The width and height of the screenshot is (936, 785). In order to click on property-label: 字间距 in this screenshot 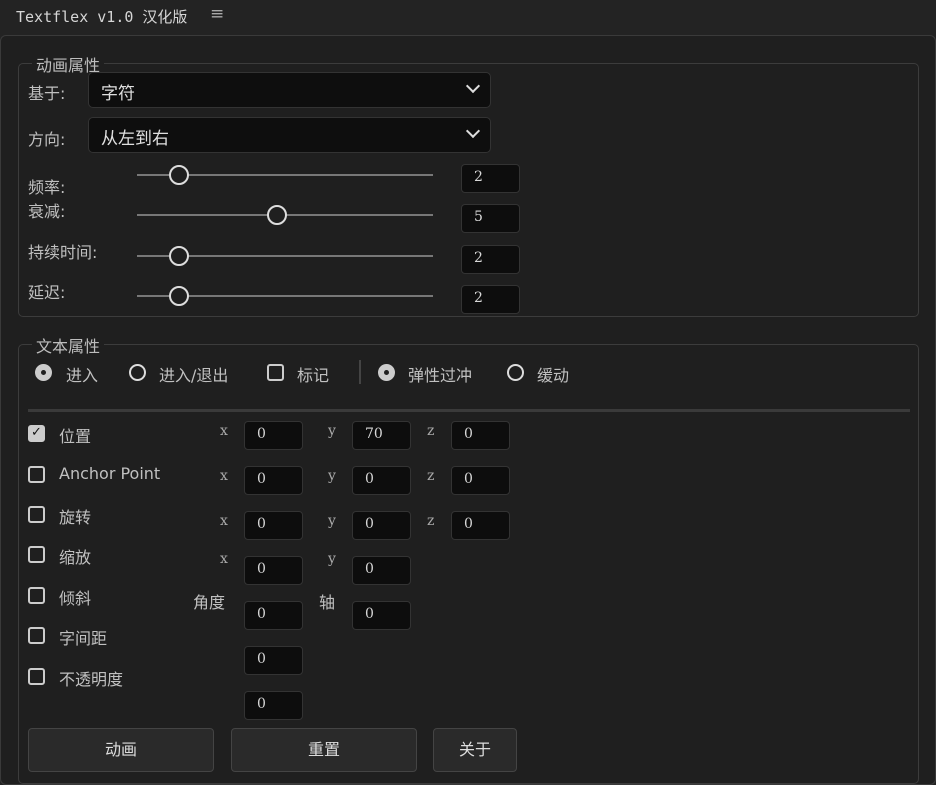, I will do `click(83, 638)`.